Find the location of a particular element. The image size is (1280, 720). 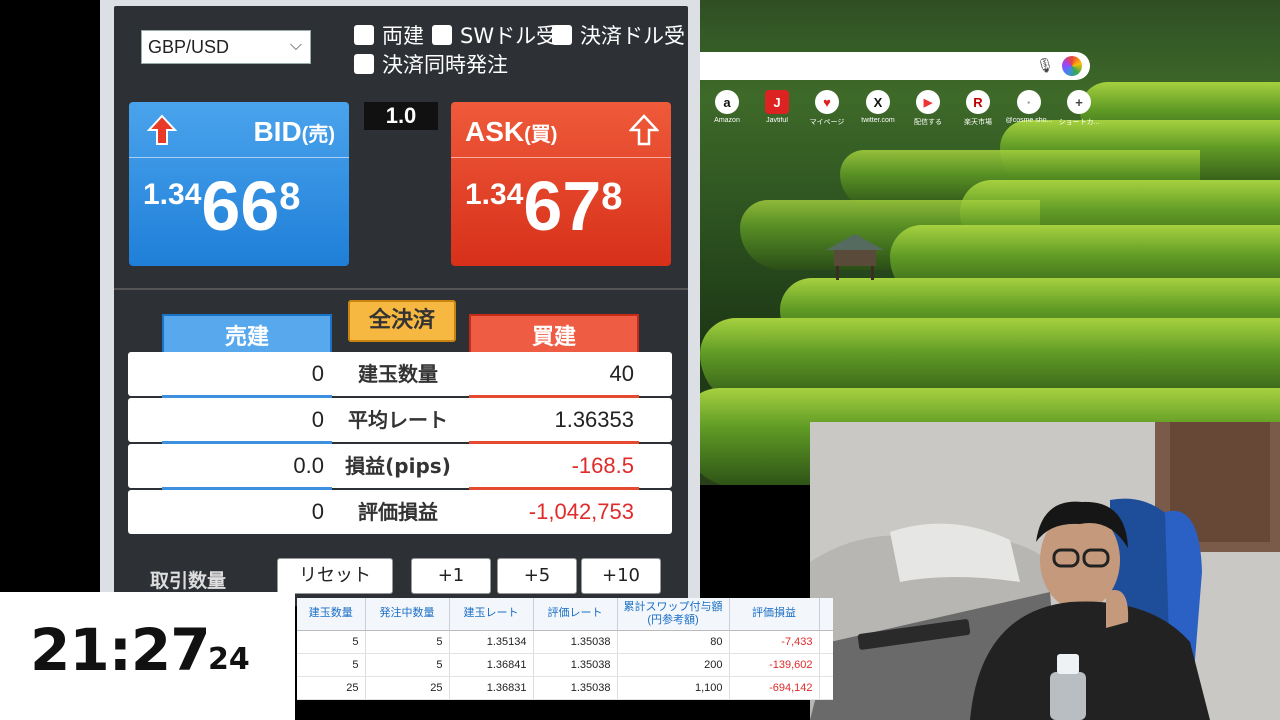

col-header-swap-total: 累計スワップ付与額 (円参考額) is located at coordinates (673, 614).